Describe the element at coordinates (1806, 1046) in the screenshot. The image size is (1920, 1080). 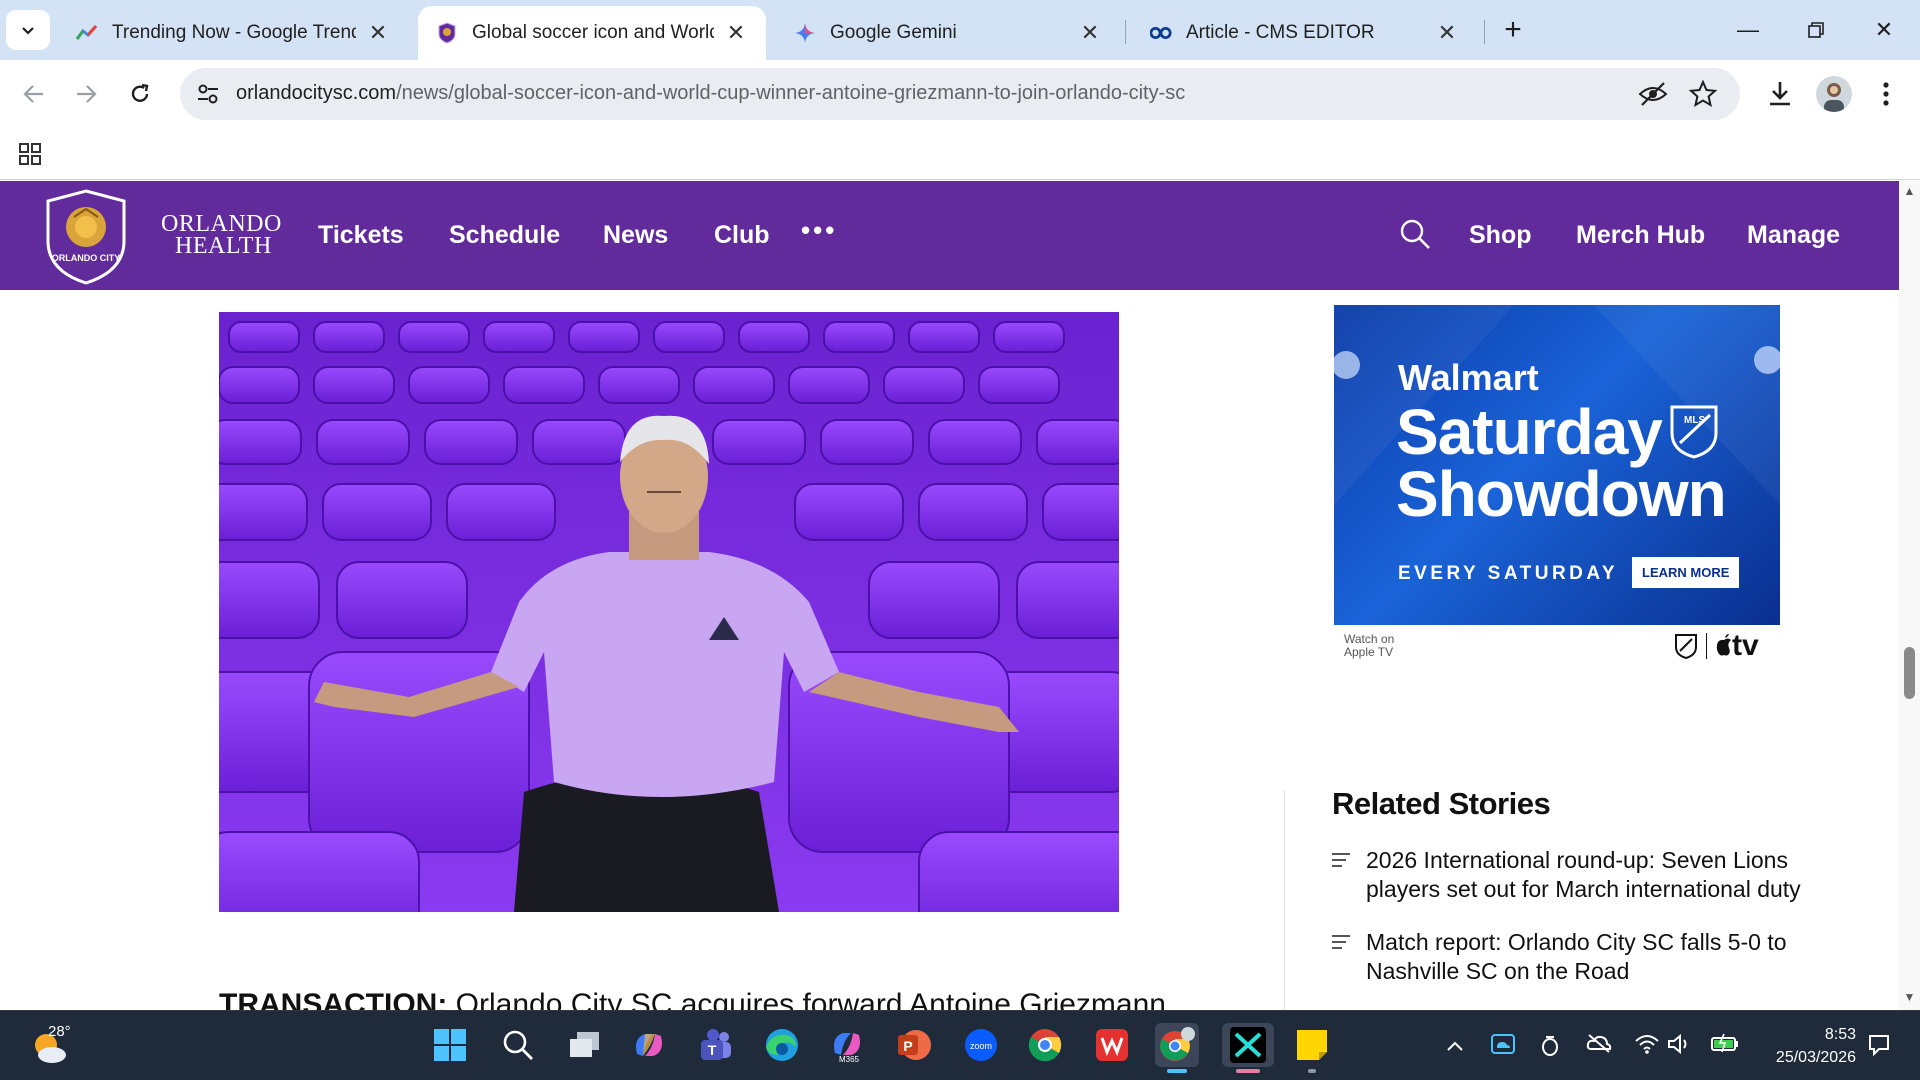
I see `taskbar-clock: 8:53 25/03/2026` at that location.